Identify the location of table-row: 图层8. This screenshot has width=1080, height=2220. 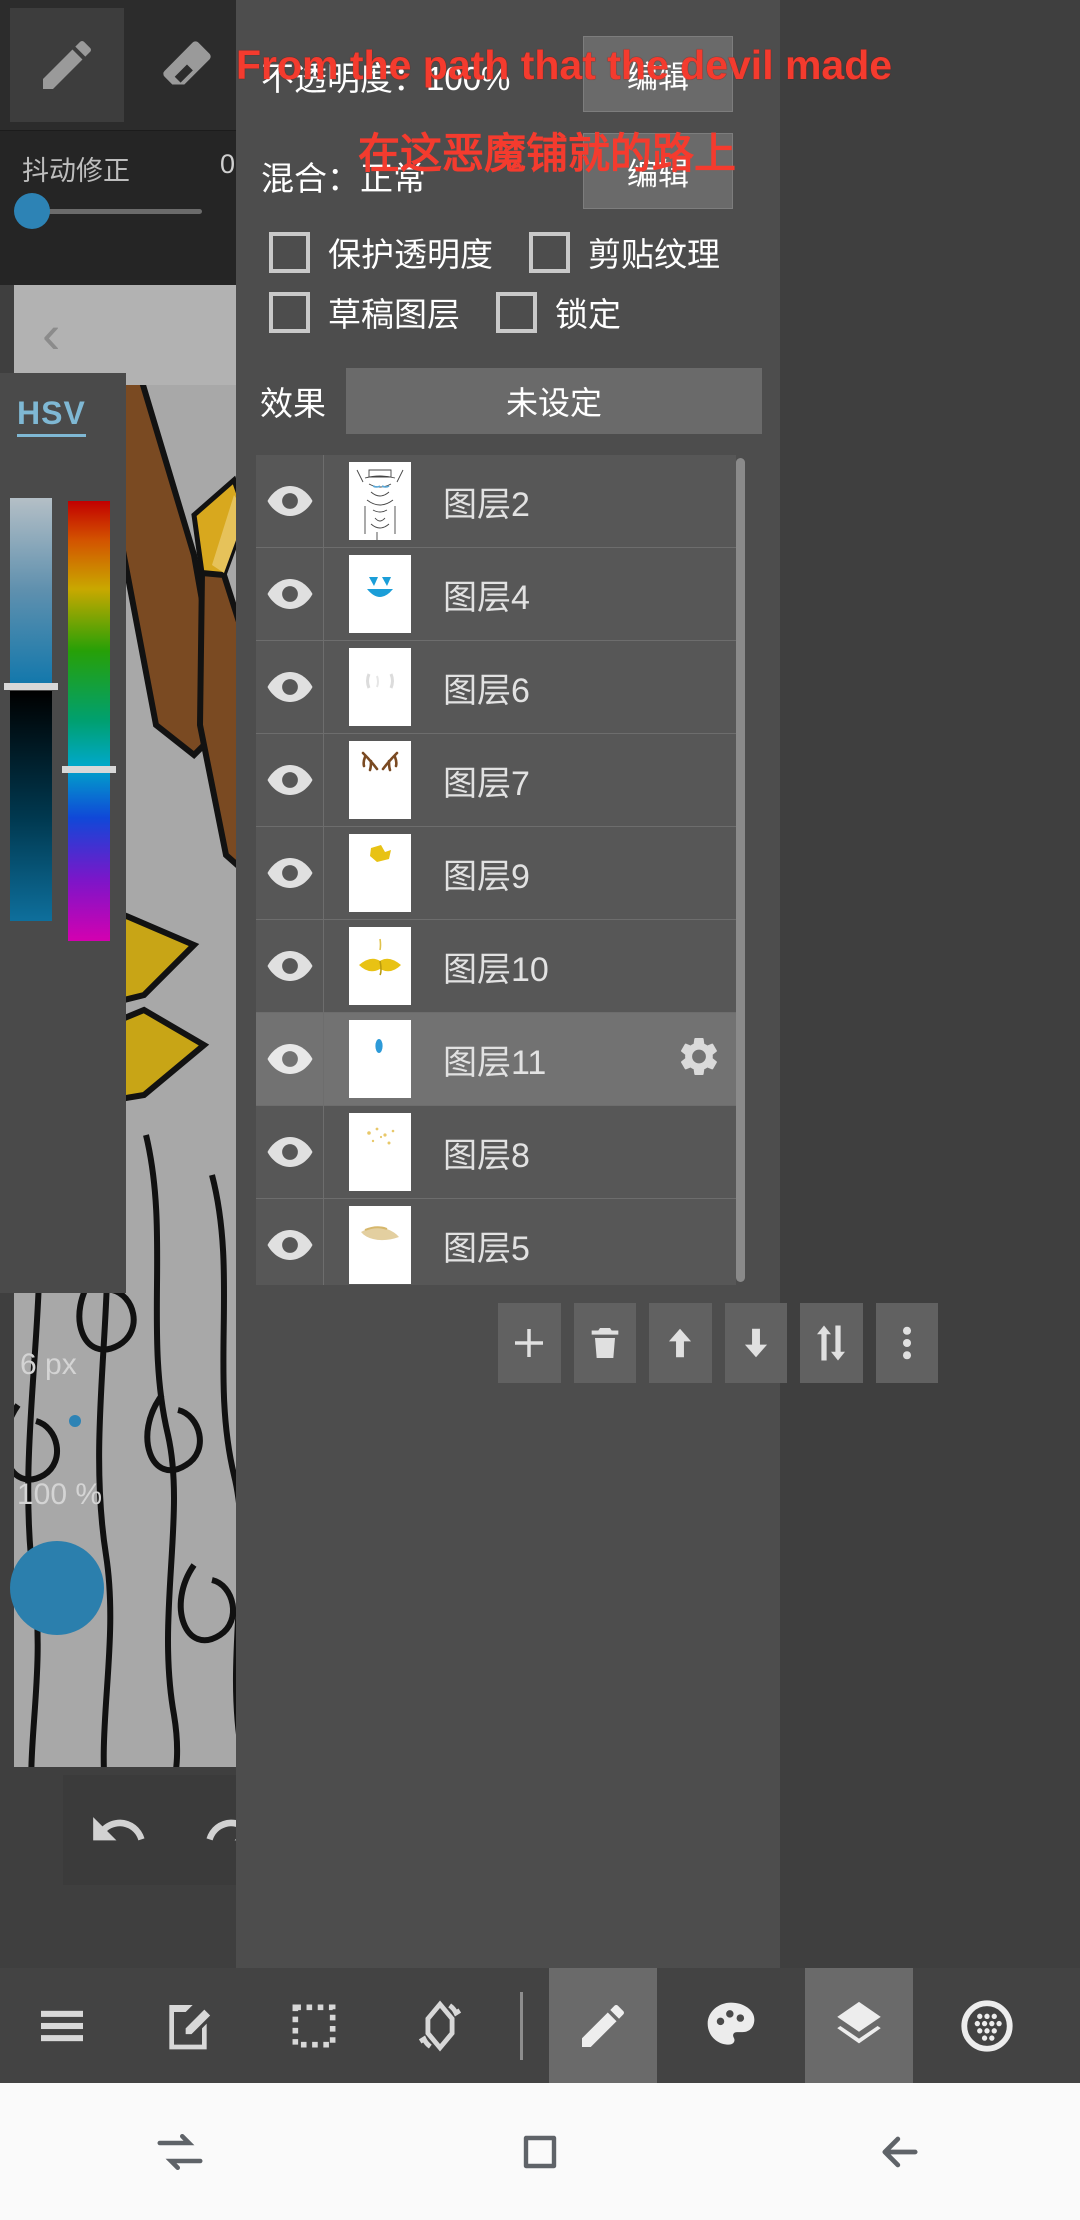
(496, 1152).